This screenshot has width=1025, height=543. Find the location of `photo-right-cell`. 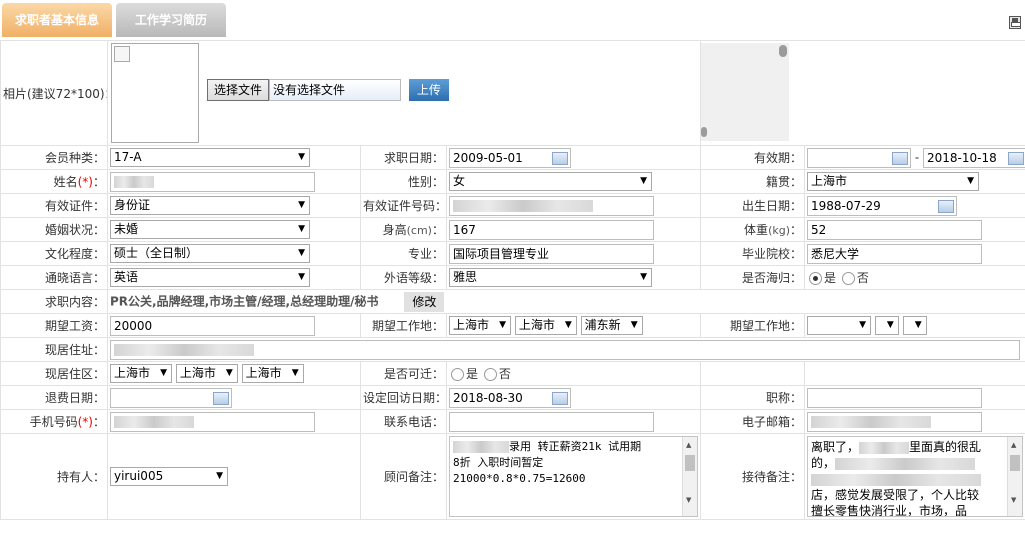

photo-right-cell is located at coordinates (862, 93).